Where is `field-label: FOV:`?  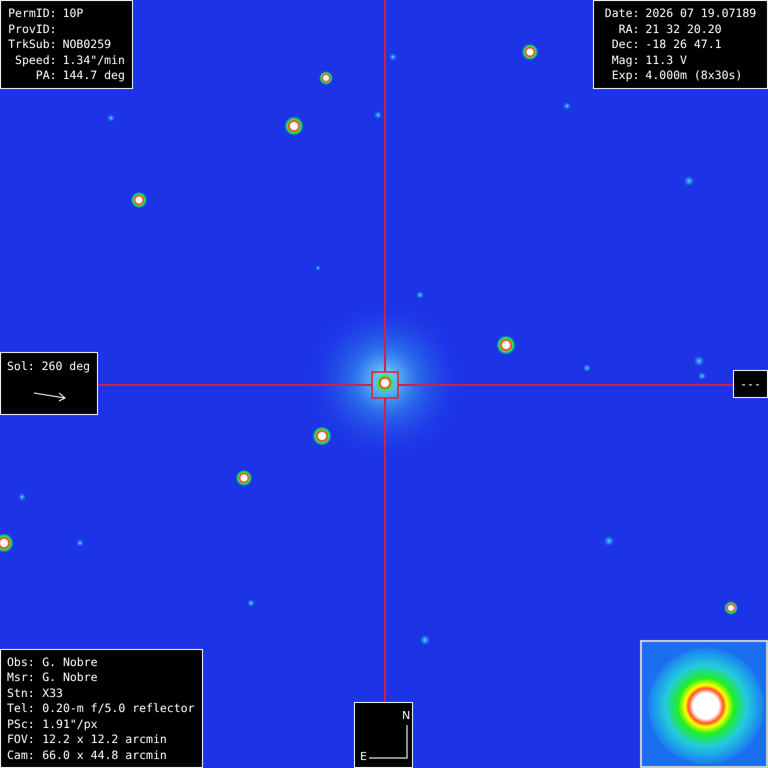
field-label: FOV: is located at coordinates (21, 739).